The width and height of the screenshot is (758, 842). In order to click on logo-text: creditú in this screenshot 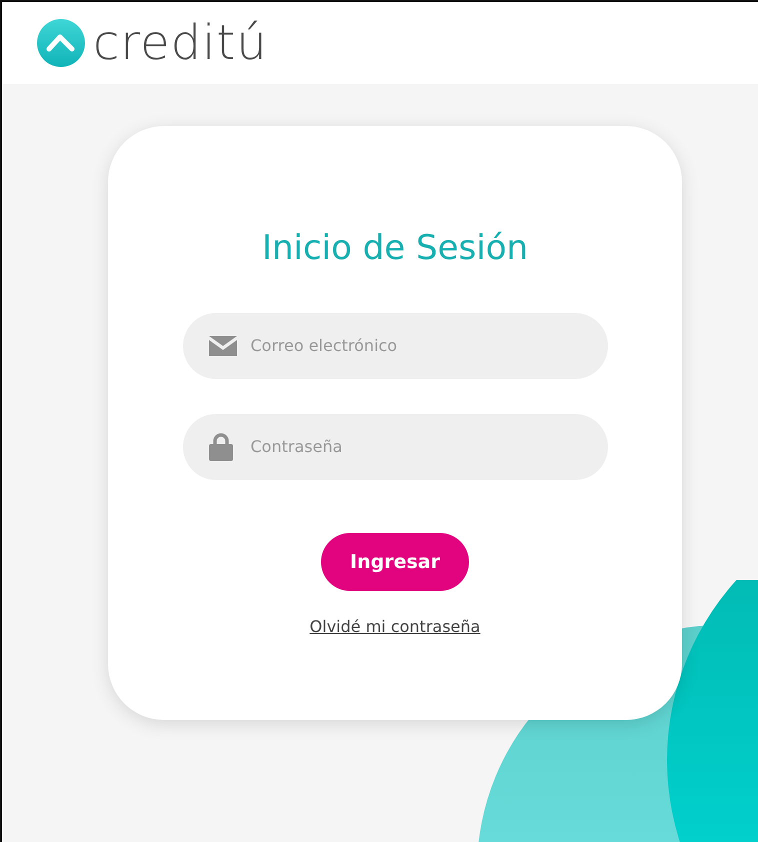, I will do `click(180, 43)`.